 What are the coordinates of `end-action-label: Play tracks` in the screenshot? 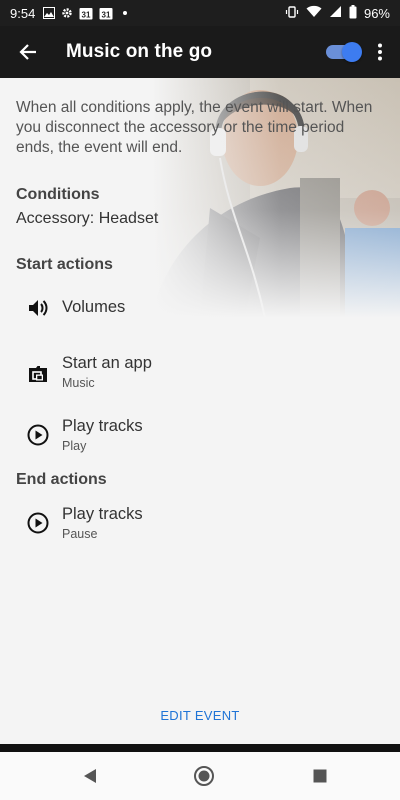 It's located at (102, 514).